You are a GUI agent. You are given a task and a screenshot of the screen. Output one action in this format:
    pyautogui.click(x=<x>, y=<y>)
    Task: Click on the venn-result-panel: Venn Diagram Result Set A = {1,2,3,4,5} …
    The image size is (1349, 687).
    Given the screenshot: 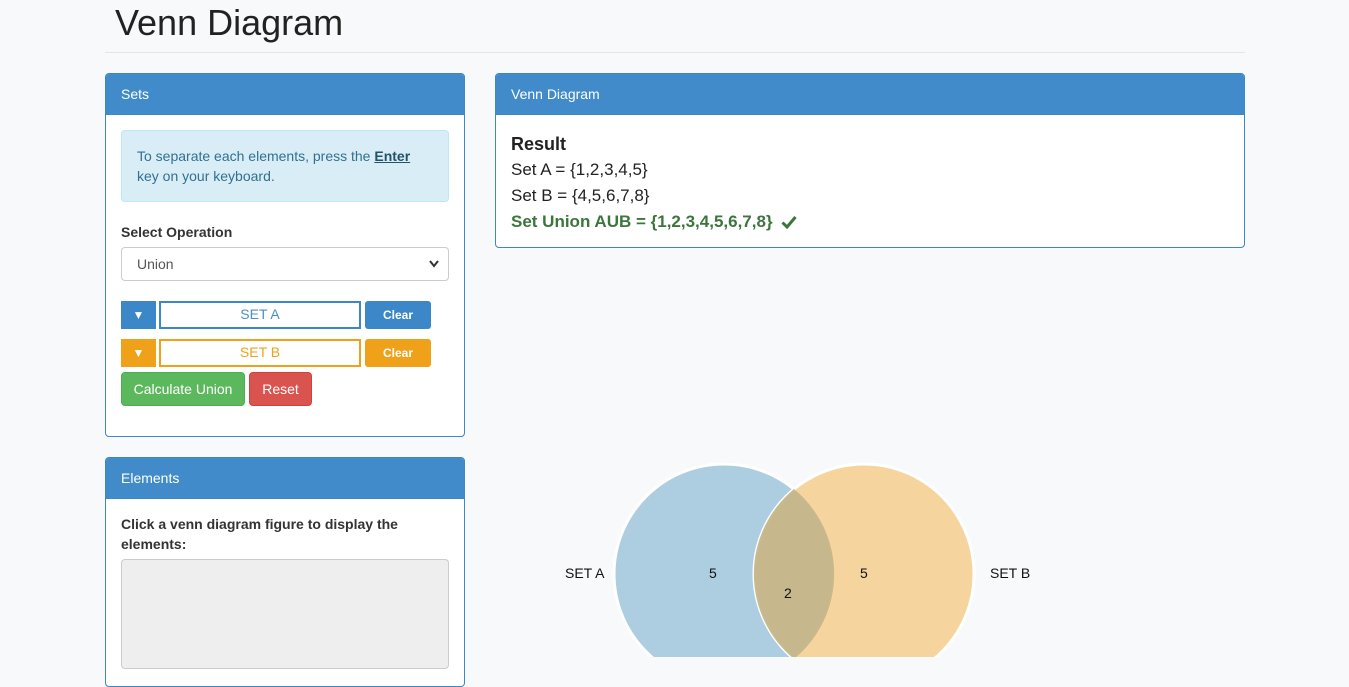 What is the action you would take?
    pyautogui.click(x=870, y=160)
    